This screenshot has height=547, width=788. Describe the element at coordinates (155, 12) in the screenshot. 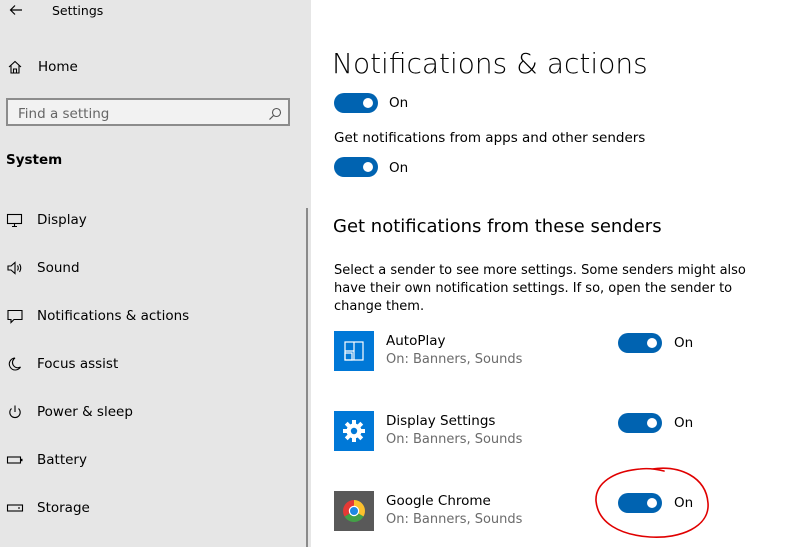

I see `title-bar: Settings` at that location.